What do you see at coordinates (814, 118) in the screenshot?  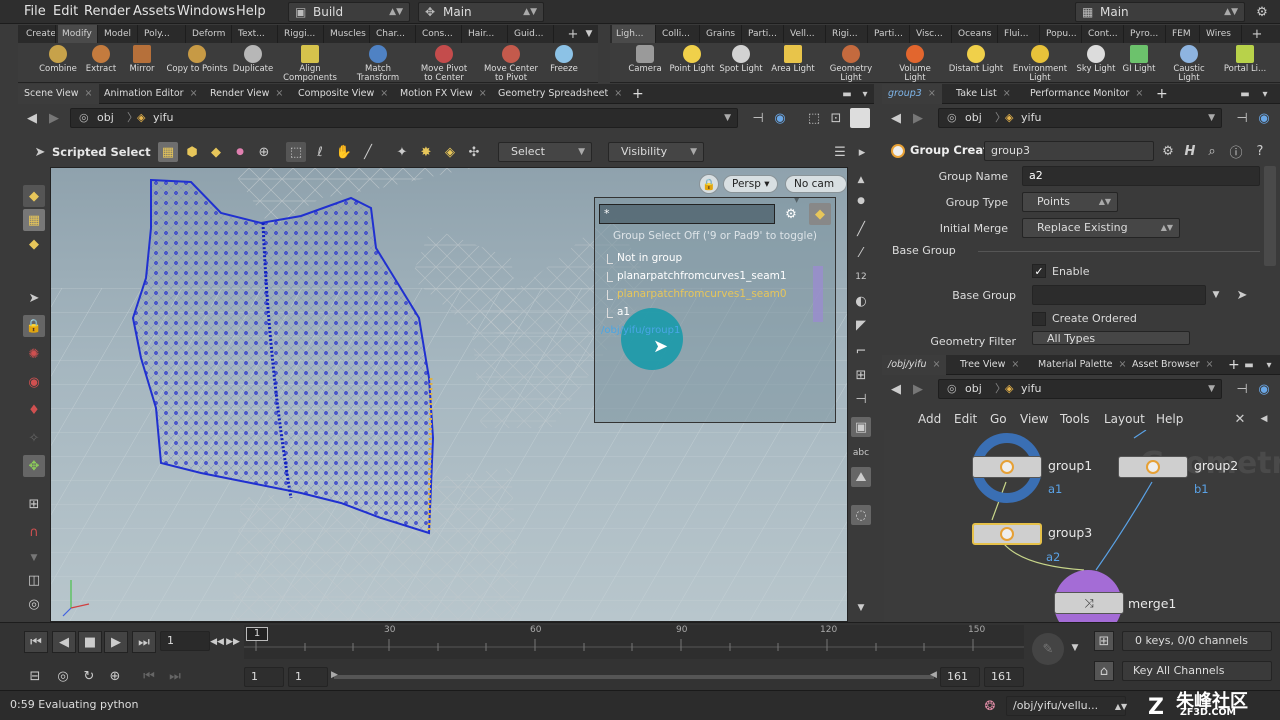 I see `cube-icon: ⬚` at bounding box center [814, 118].